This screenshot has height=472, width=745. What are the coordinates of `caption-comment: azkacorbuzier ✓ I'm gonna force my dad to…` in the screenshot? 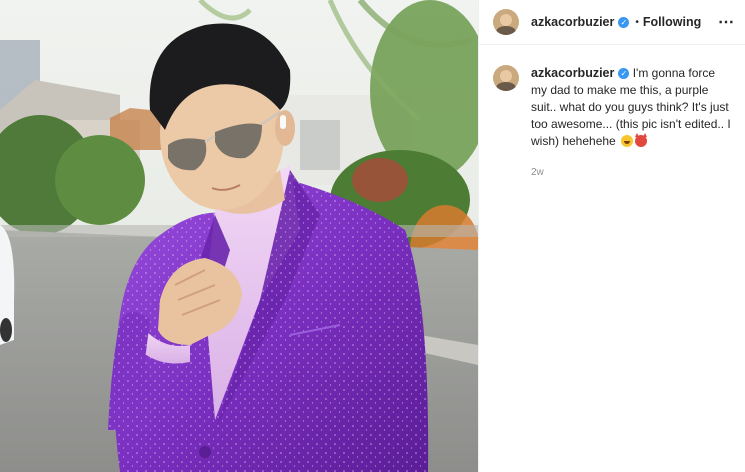 It's located at (612, 113).